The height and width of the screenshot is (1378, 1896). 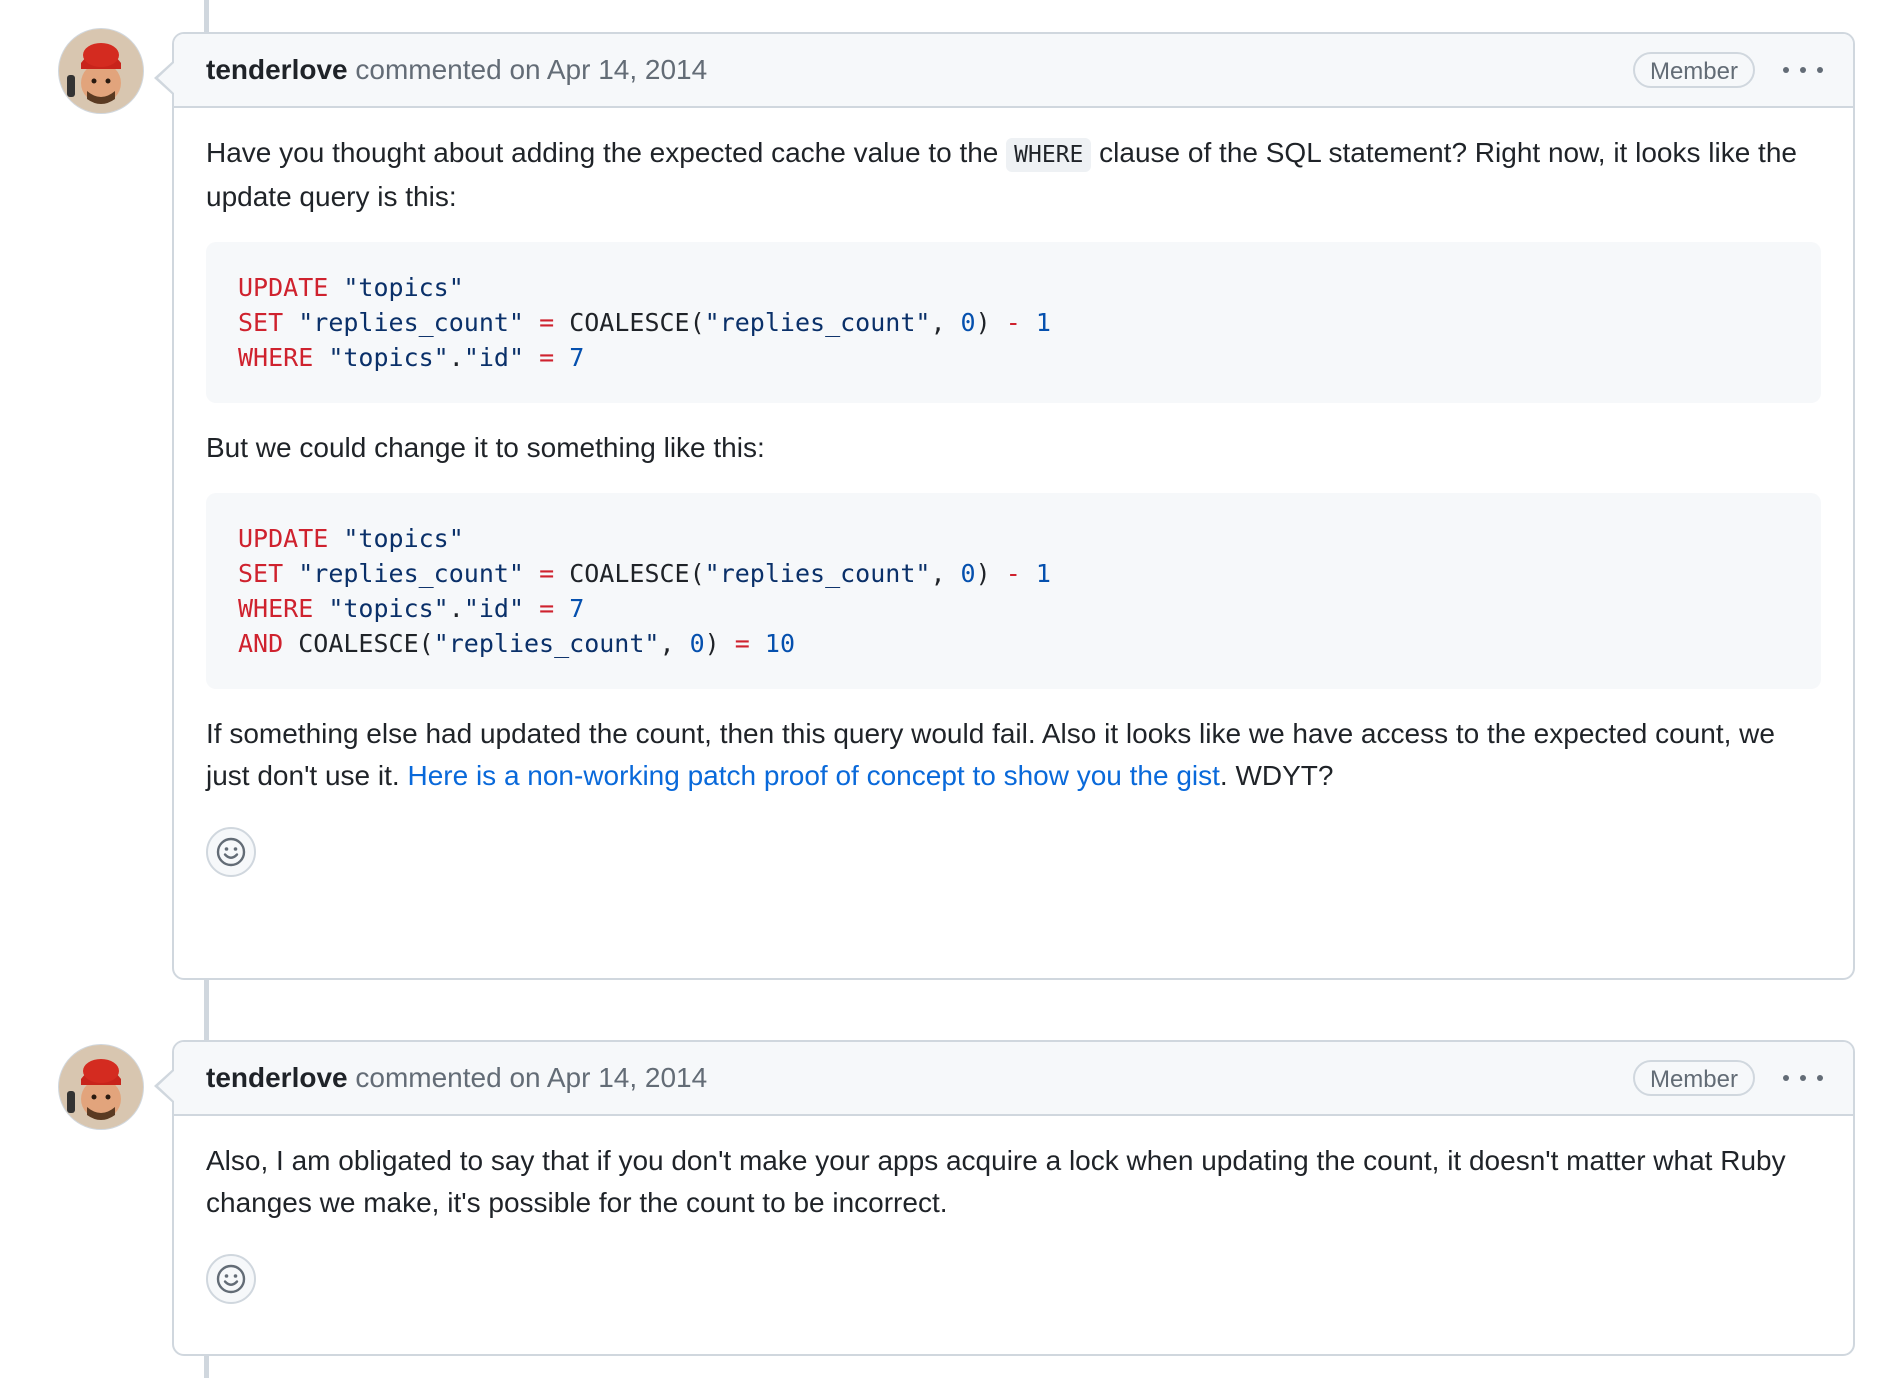 I want to click on inline-code: WHERE, so click(x=1049, y=155).